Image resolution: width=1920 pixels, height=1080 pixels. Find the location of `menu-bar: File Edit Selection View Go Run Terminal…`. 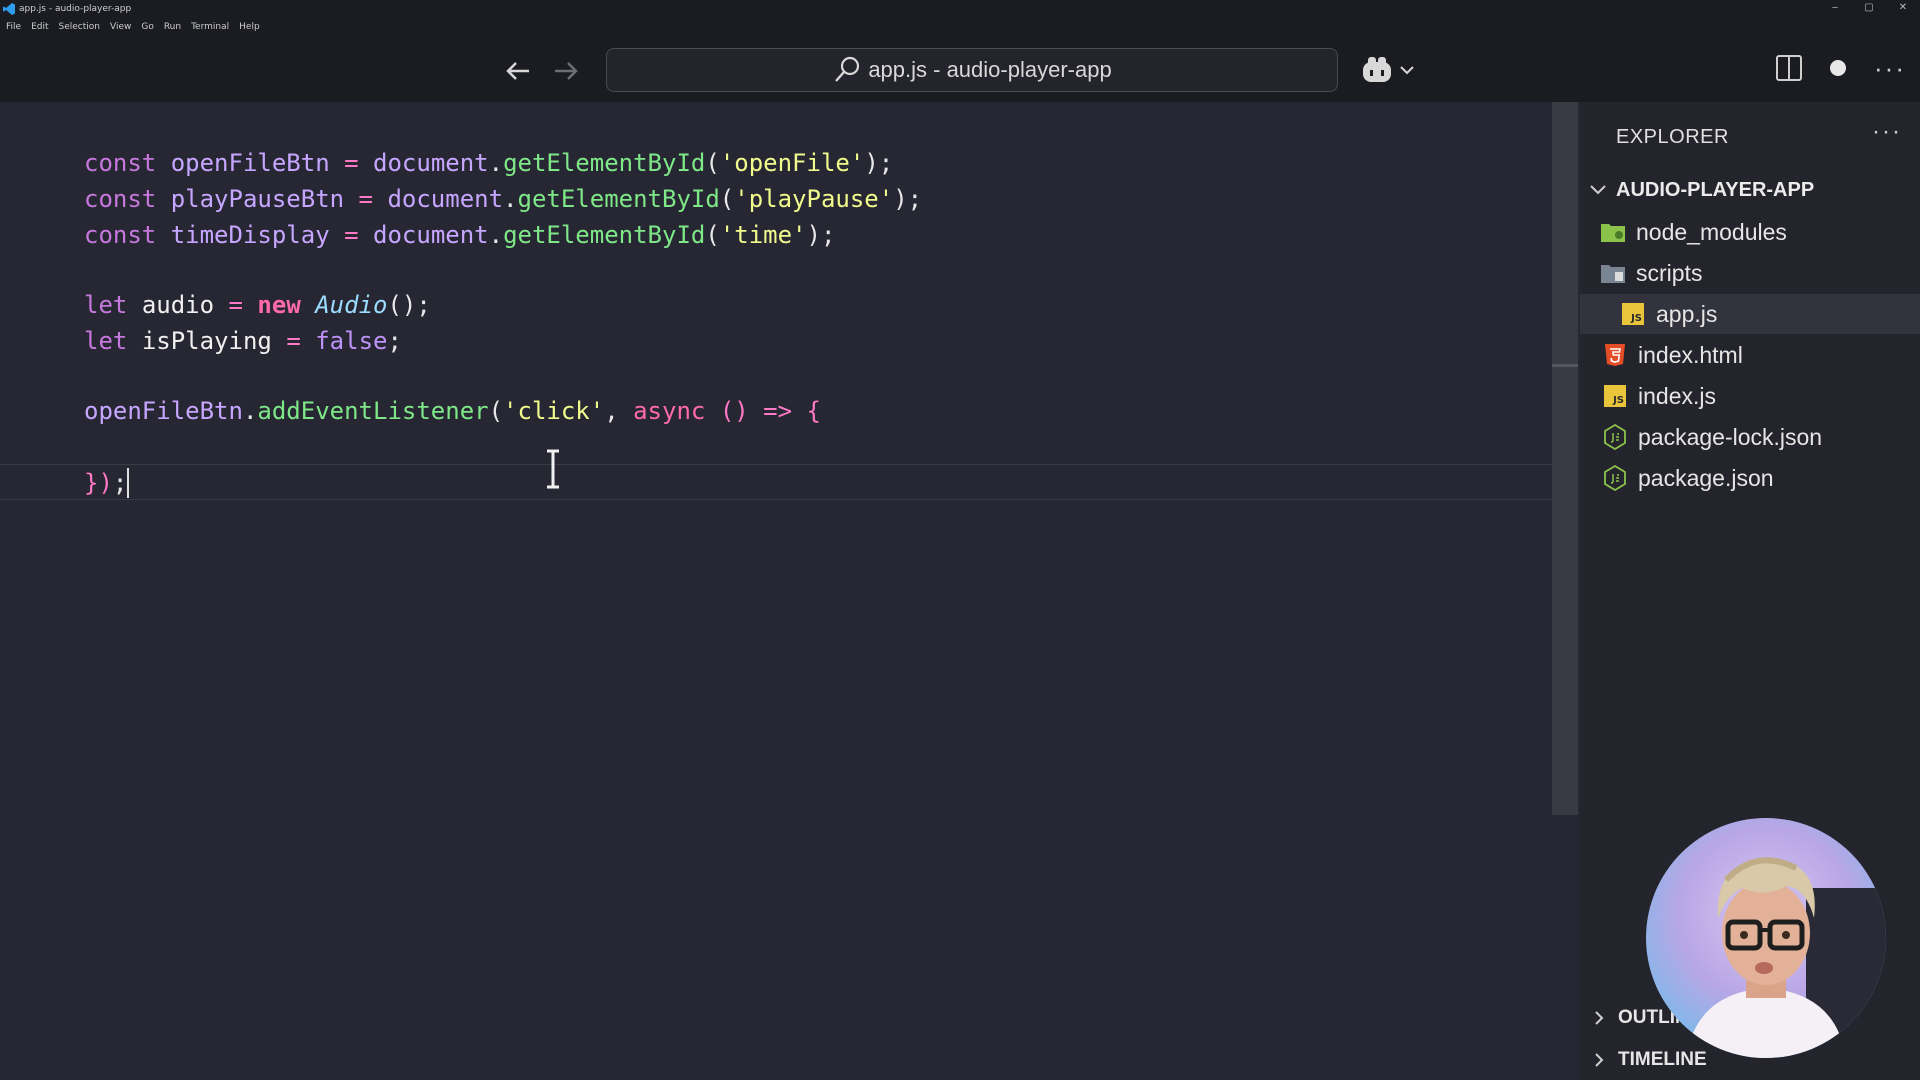

menu-bar: File Edit Selection View Go Run Terminal… is located at coordinates (960, 26).